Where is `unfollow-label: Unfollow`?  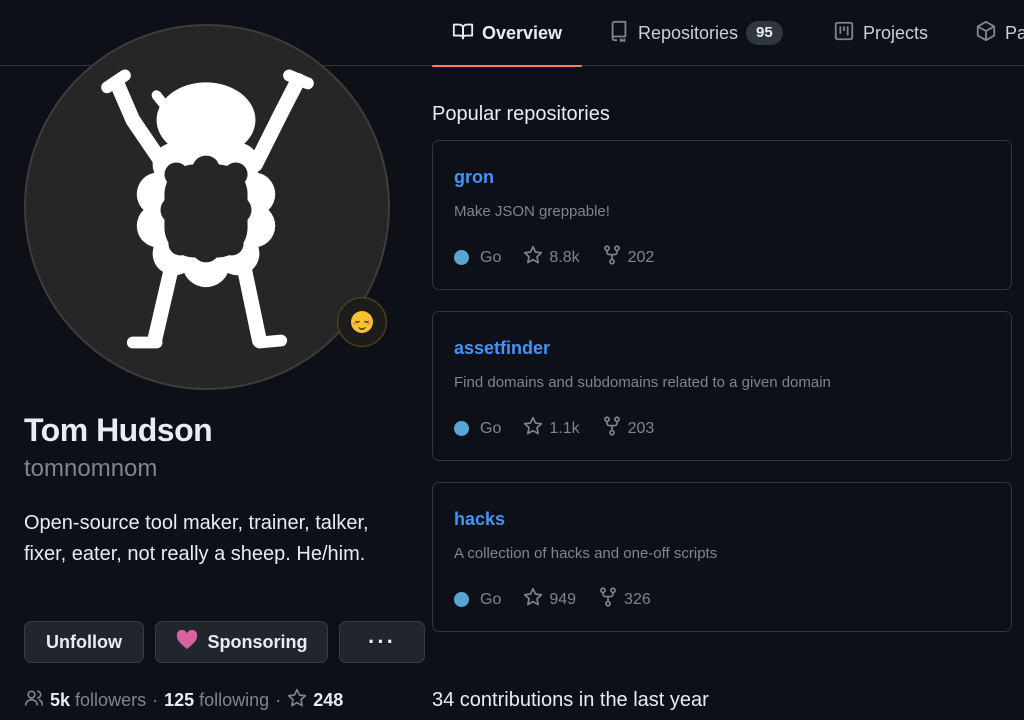
unfollow-label: Unfollow is located at coordinates (84, 641).